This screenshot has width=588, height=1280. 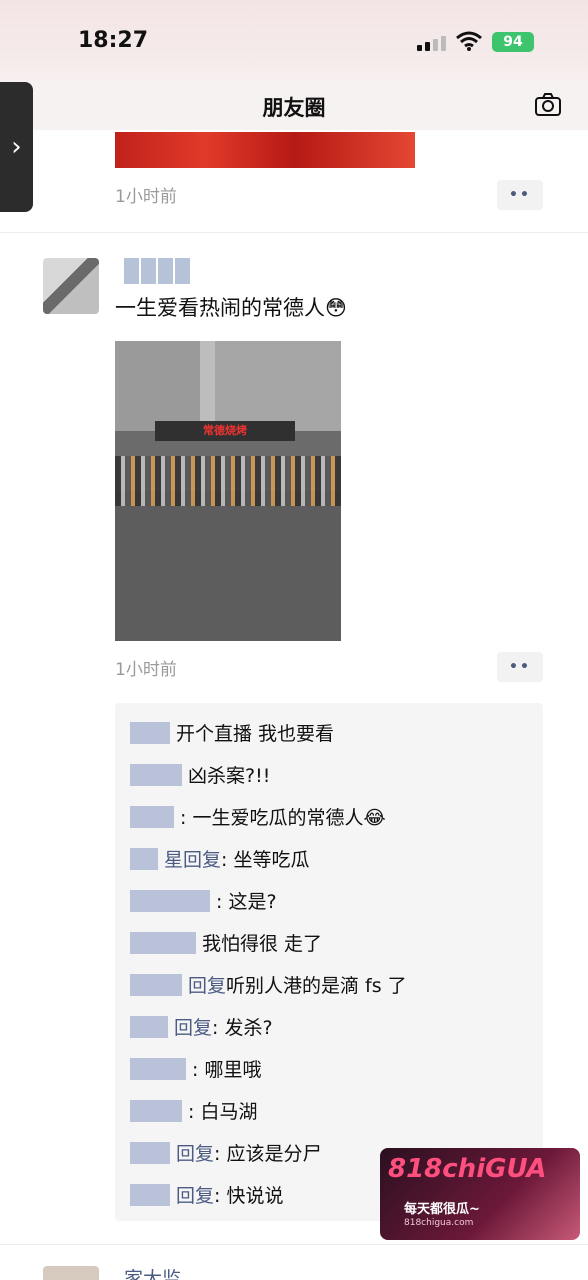 What do you see at coordinates (227, 1070) in the screenshot?
I see `comment-text: : 哪里哦` at bounding box center [227, 1070].